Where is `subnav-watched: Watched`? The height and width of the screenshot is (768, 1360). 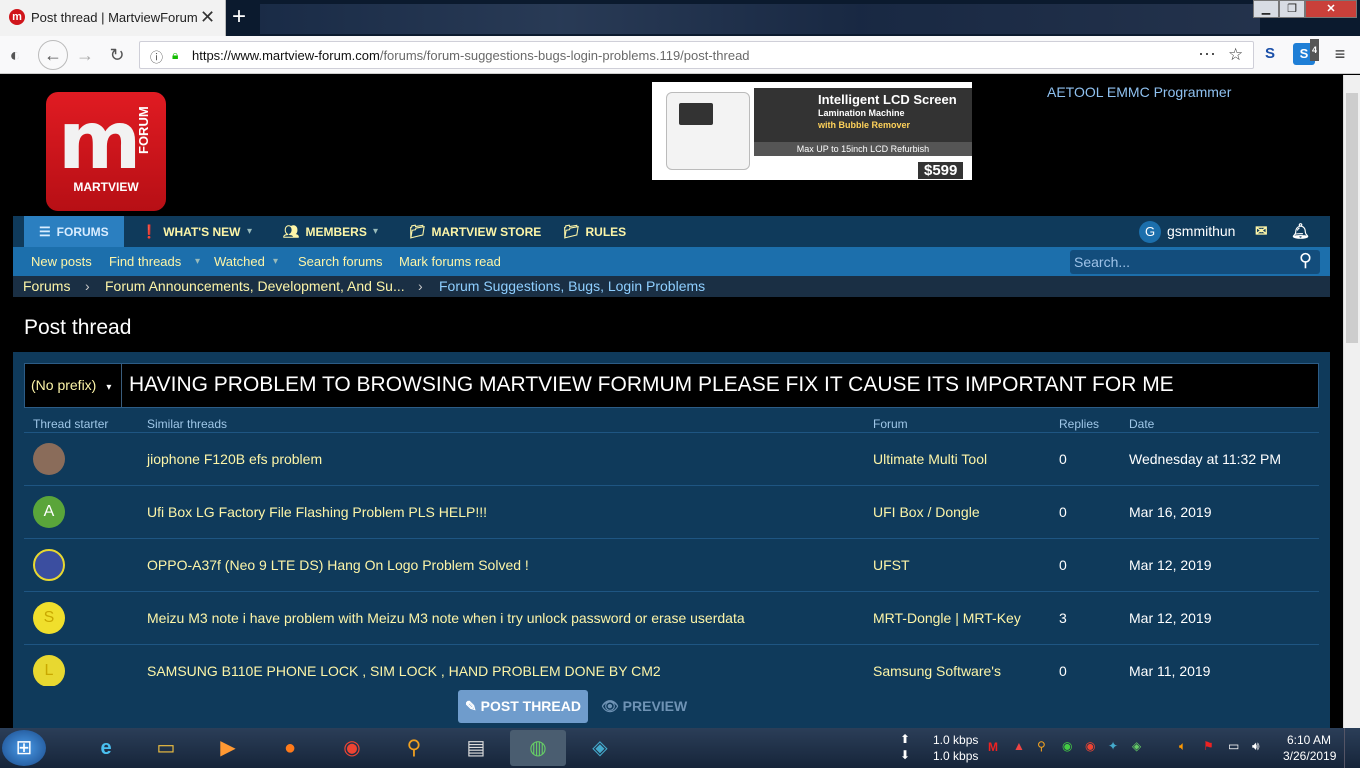 subnav-watched: Watched is located at coordinates (239, 261).